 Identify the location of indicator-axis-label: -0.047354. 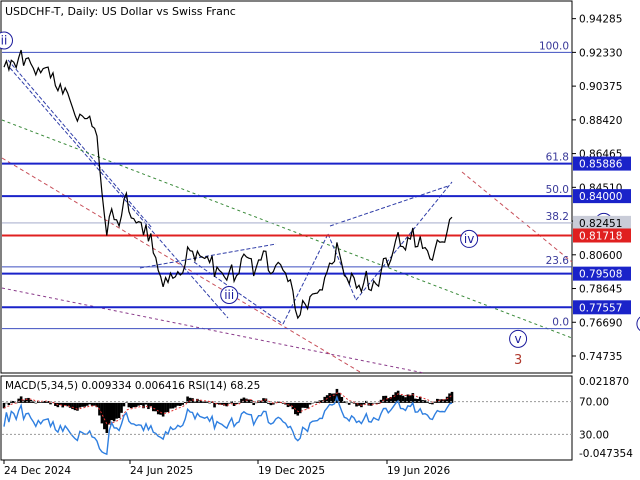
(606, 454).